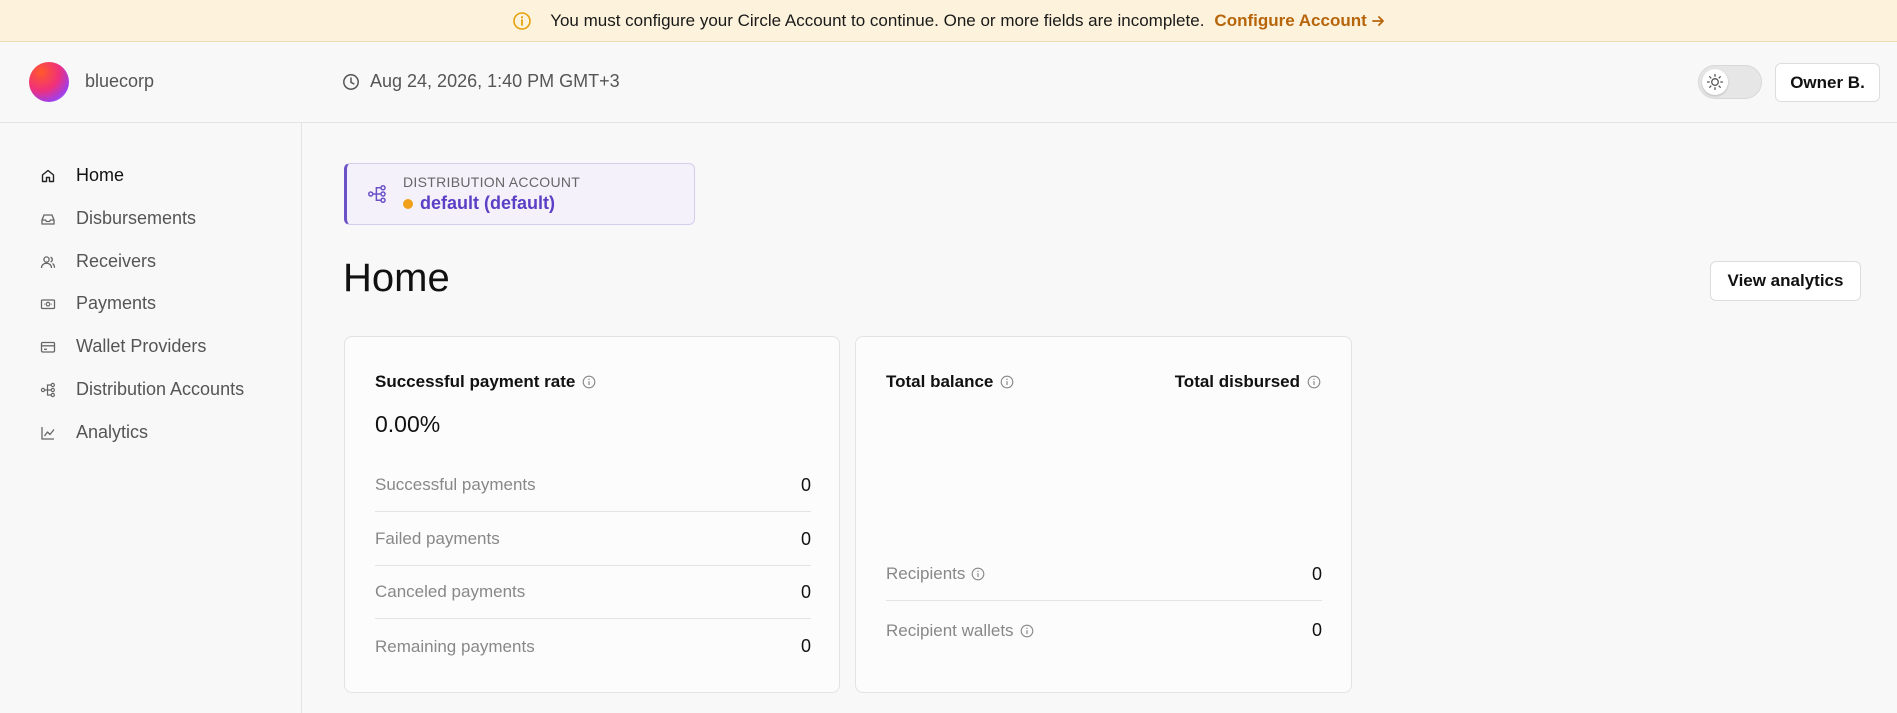 The image size is (1897, 713). Describe the element at coordinates (487, 203) in the screenshot. I see `distribution-account-name: default (default)` at that location.